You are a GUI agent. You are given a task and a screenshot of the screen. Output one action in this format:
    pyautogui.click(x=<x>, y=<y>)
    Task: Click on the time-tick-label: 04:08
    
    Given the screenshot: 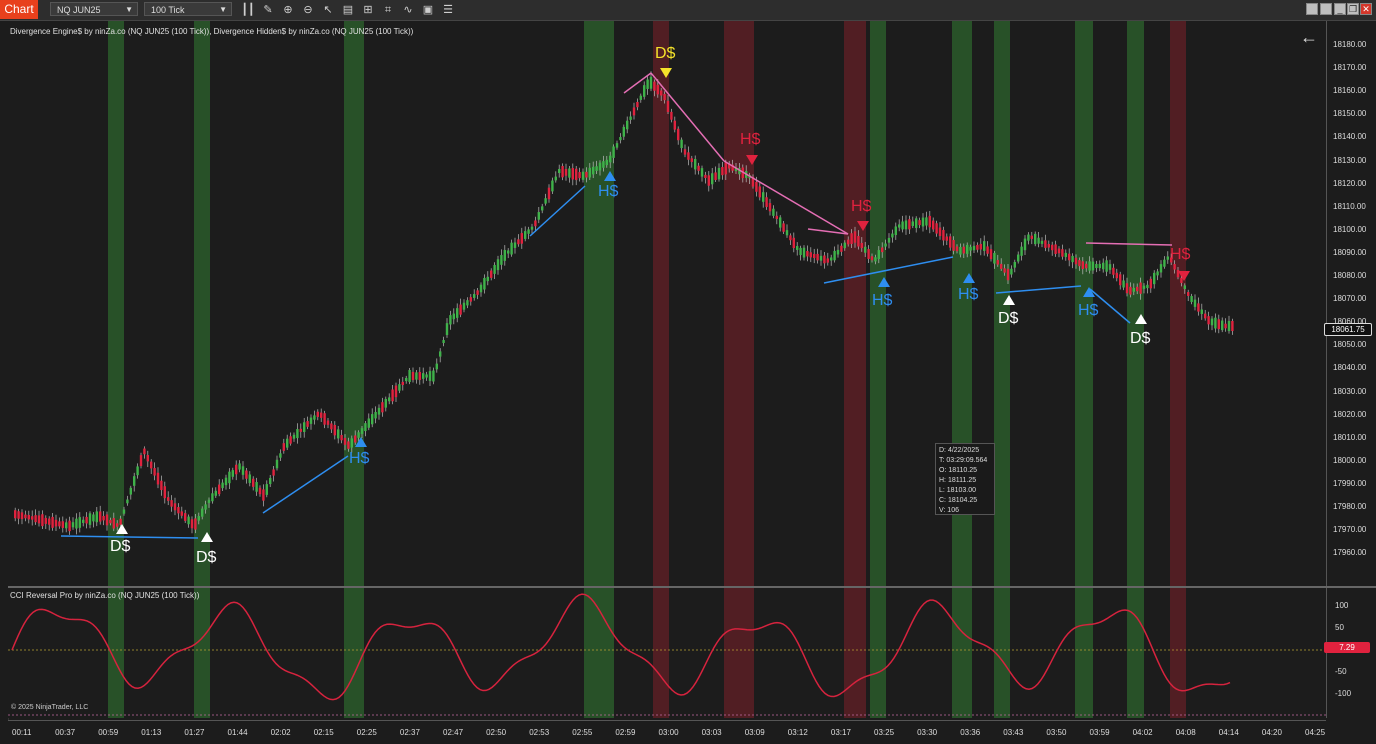 What is the action you would take?
    pyautogui.click(x=1185, y=732)
    